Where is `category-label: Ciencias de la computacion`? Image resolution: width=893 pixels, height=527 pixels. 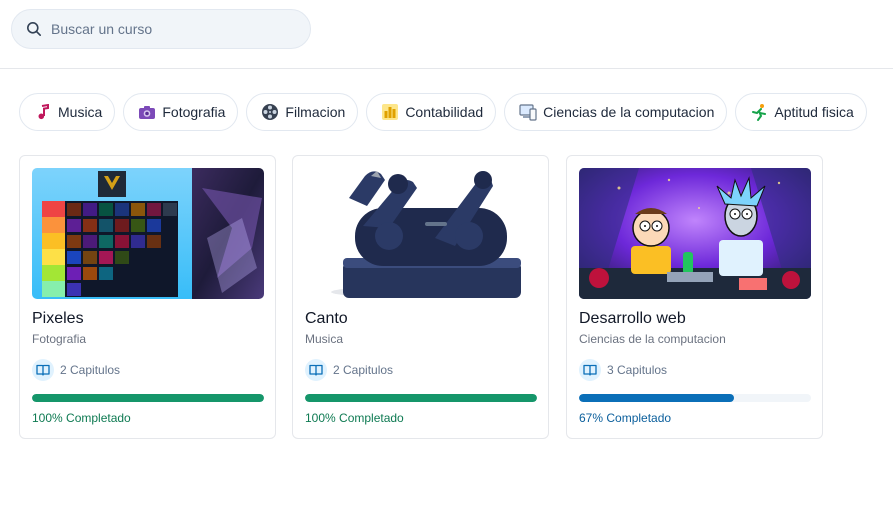 category-label: Ciencias de la computacion is located at coordinates (629, 112).